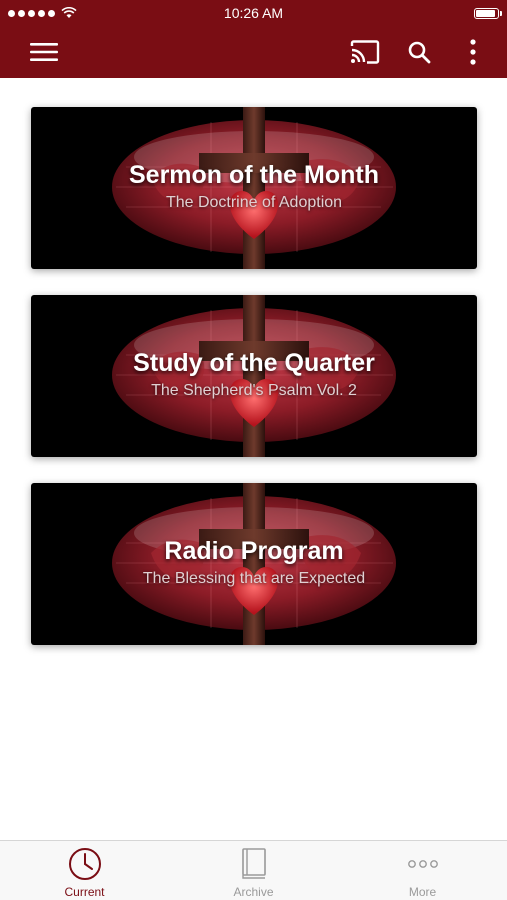  I want to click on status-bar: 10:26 AM, so click(253, 13).